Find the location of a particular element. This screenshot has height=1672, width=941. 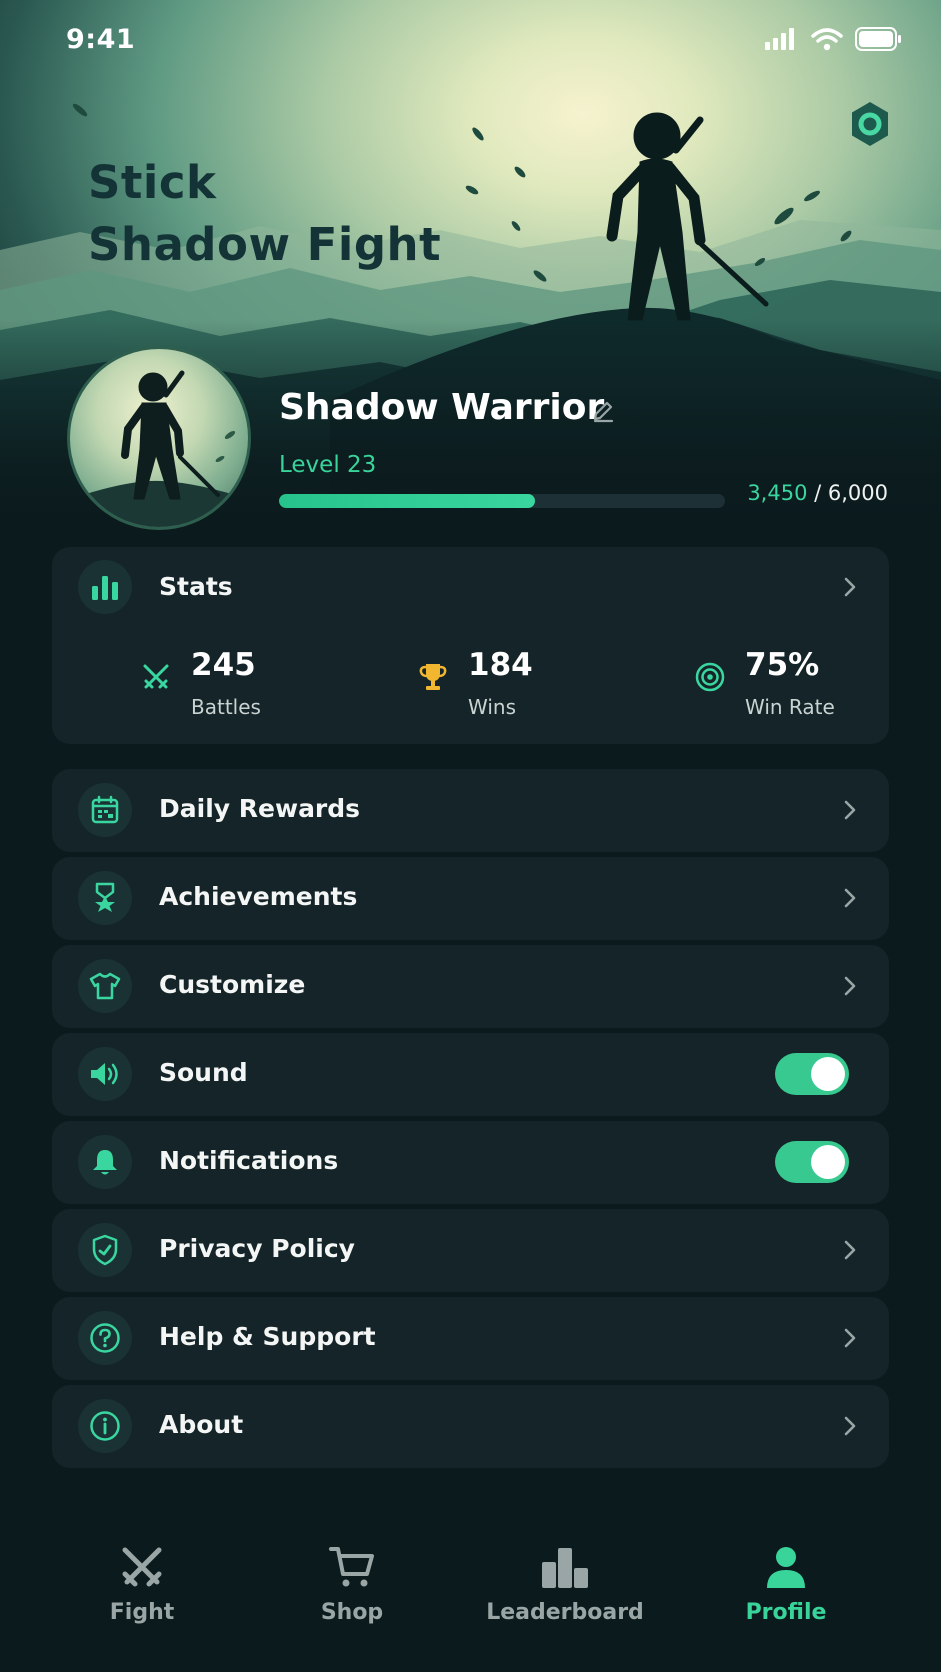

menu-item-customize: Customize is located at coordinates (470, 986).